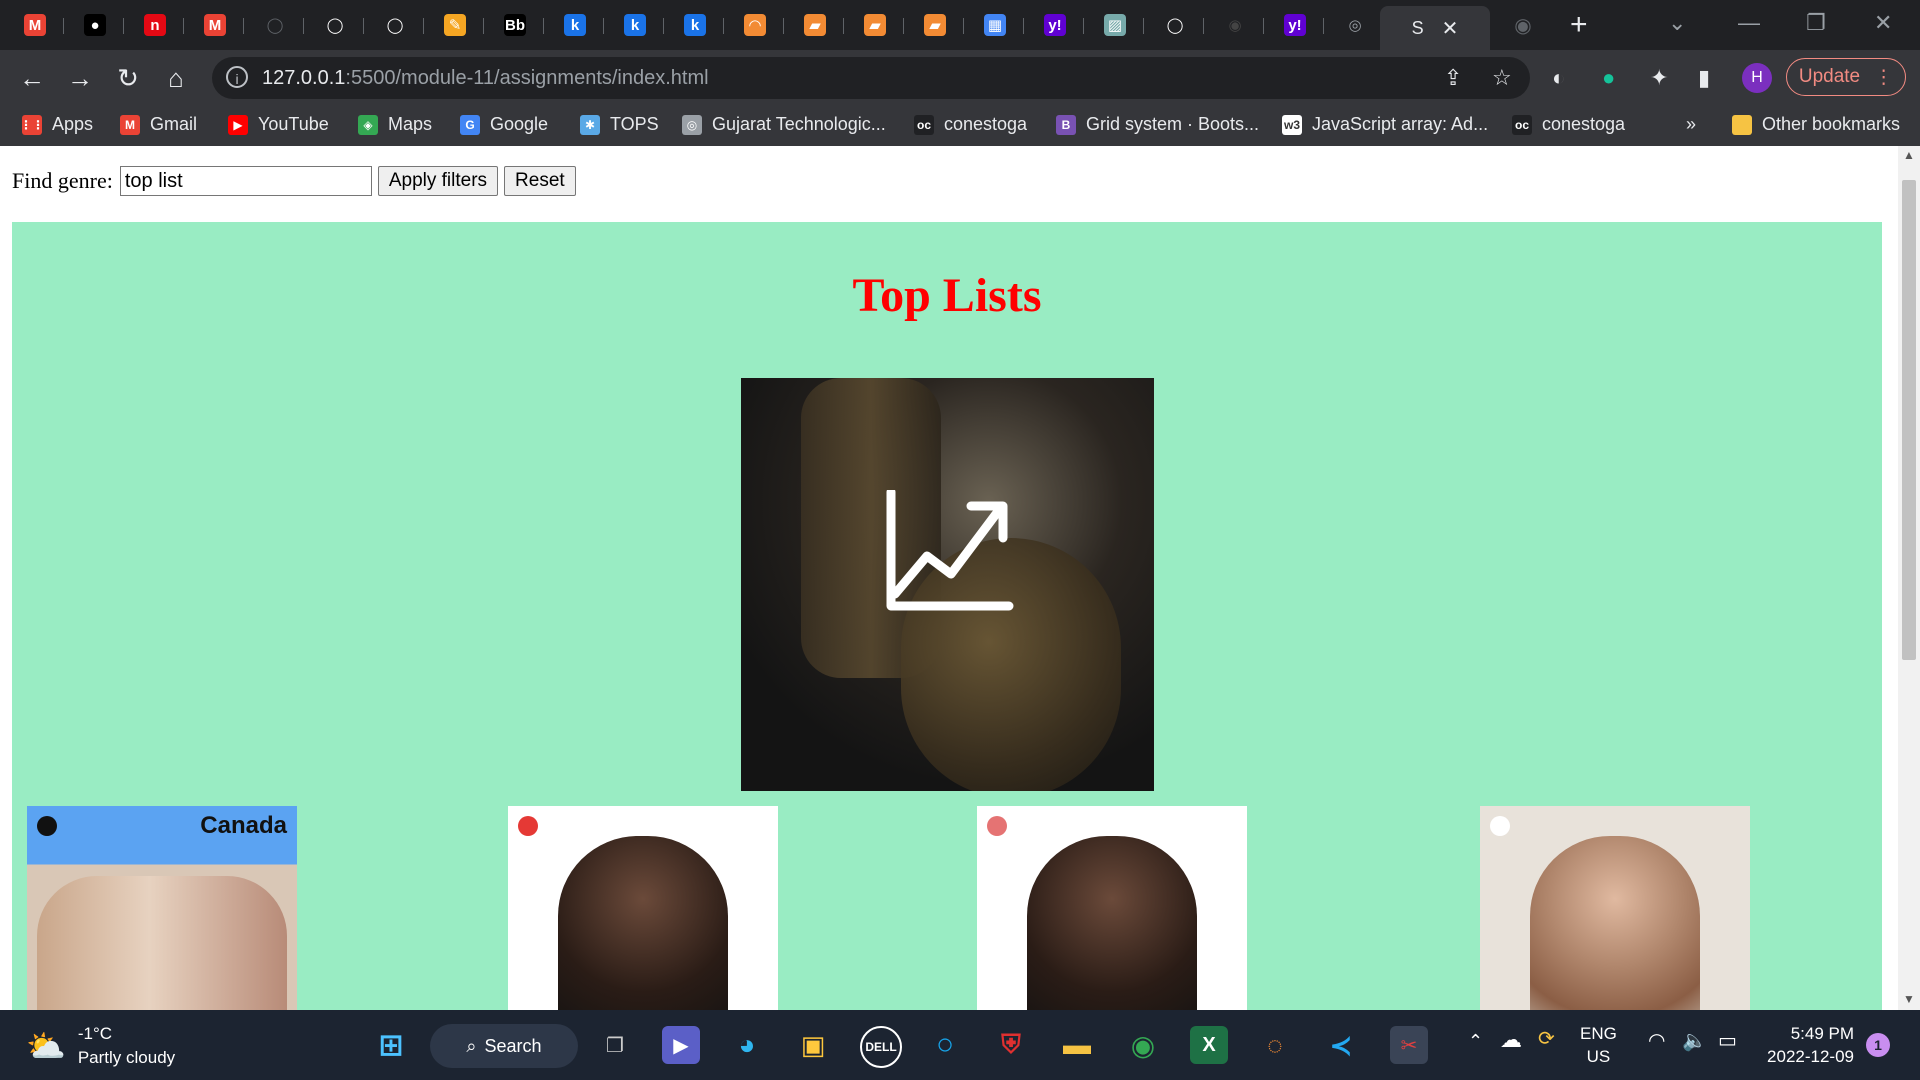  Describe the element at coordinates (1677, 23) in the screenshot. I see `tab-search-chevron-icon: ⌄` at that location.